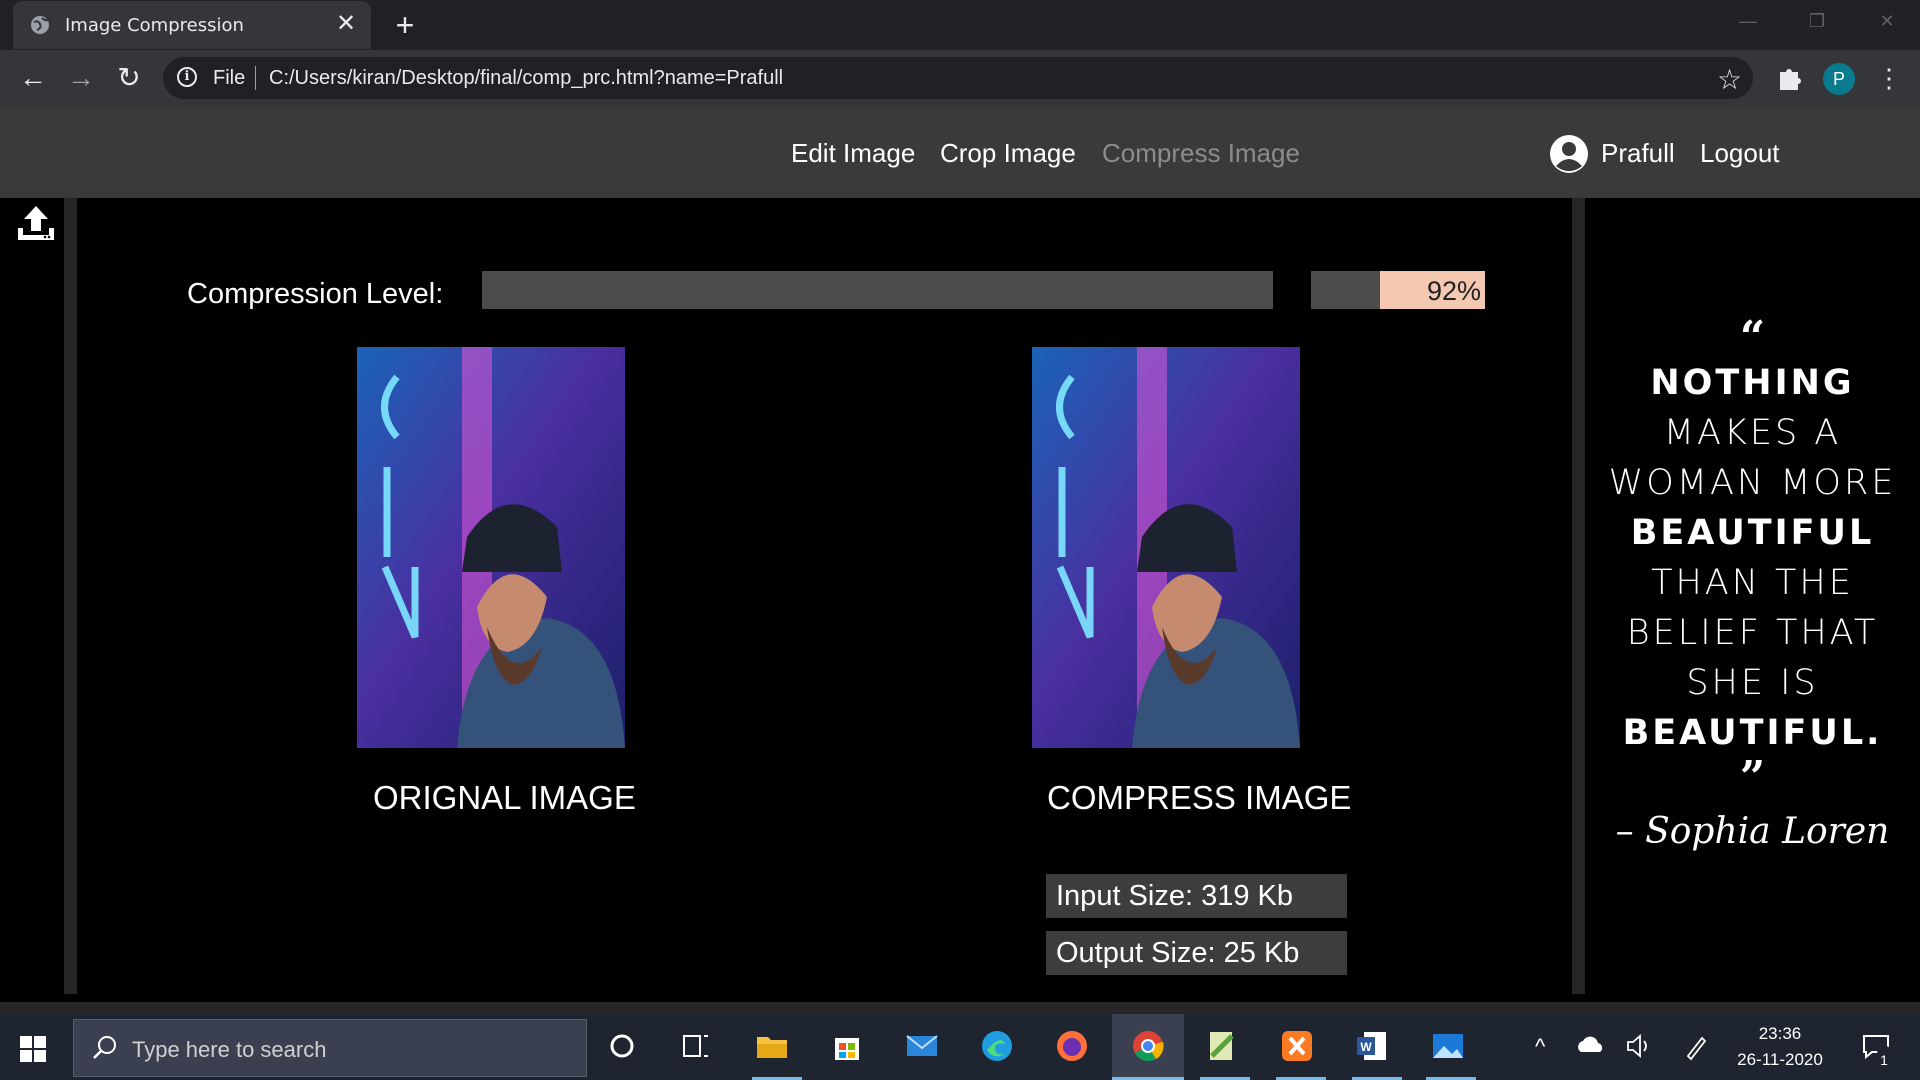 This screenshot has width=1920, height=1080. What do you see at coordinates (931, 290) in the screenshot?
I see `compression-slider-track` at bounding box center [931, 290].